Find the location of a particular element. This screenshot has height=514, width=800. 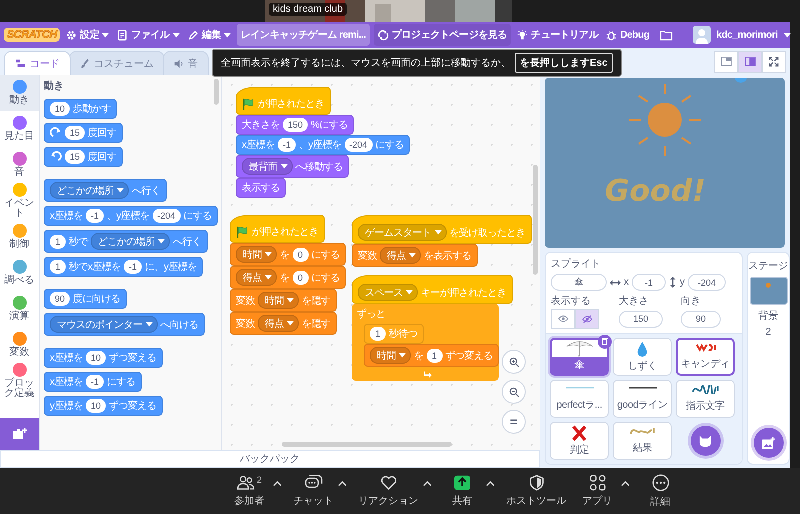

toolbar-button: 2 参加者 is located at coordinates (249, 491).